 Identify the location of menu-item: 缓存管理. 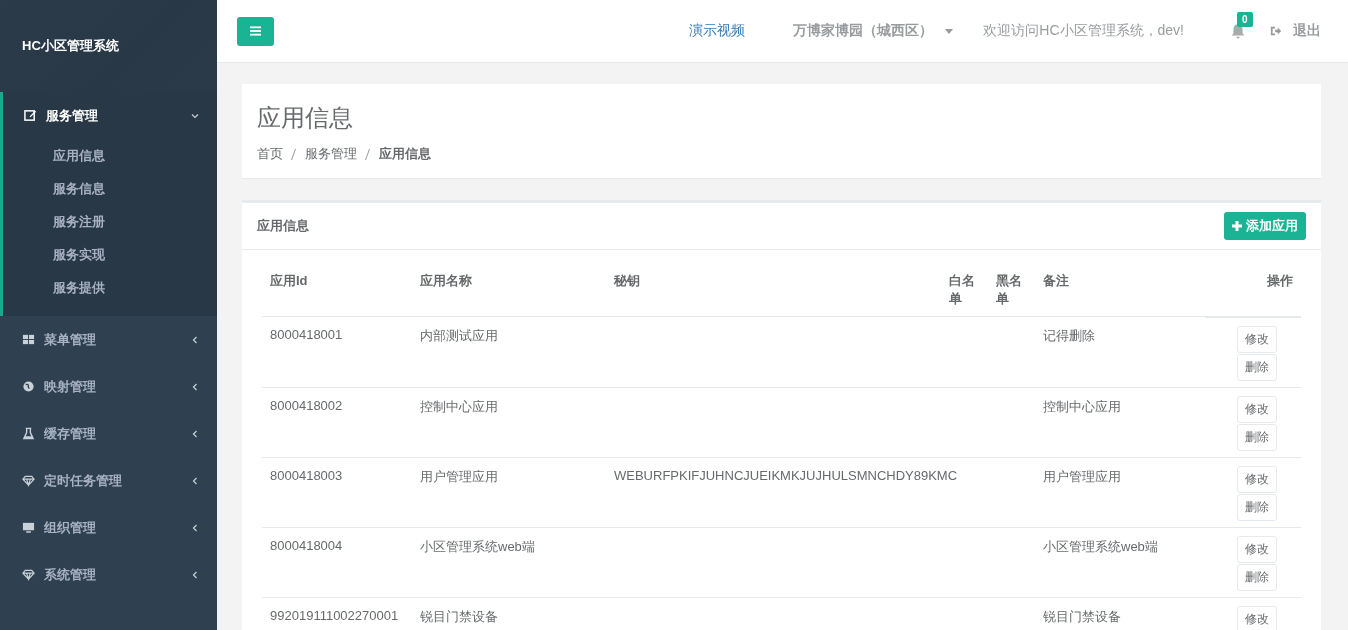
(108, 433).